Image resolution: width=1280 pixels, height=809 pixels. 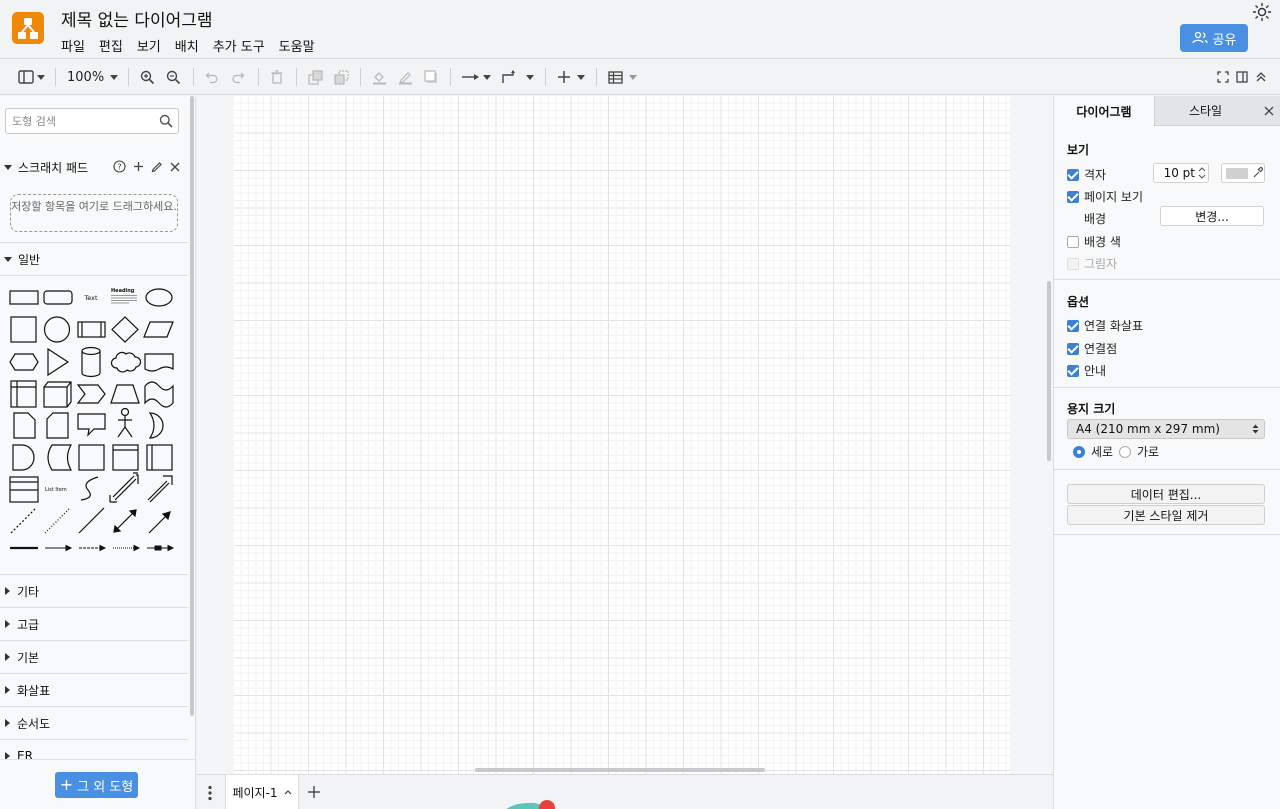 I want to click on menu-edit: 편집, so click(x=111, y=45).